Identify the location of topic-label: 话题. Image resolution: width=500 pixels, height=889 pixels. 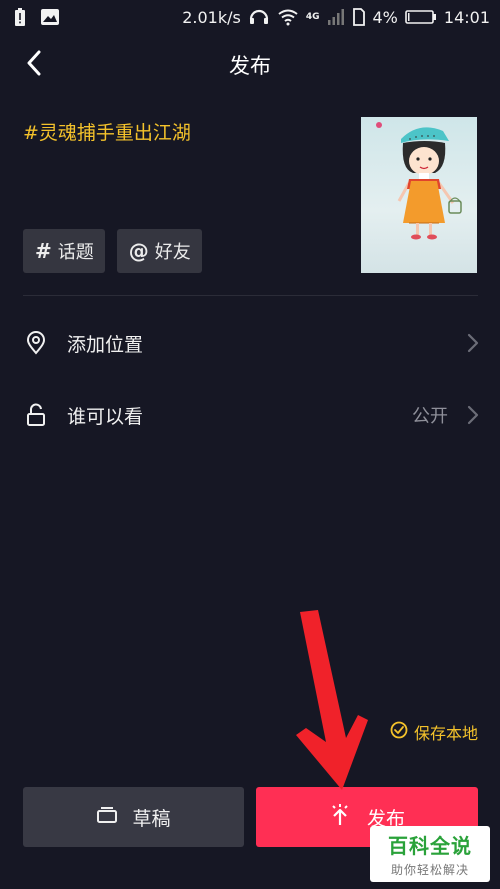
(75, 252).